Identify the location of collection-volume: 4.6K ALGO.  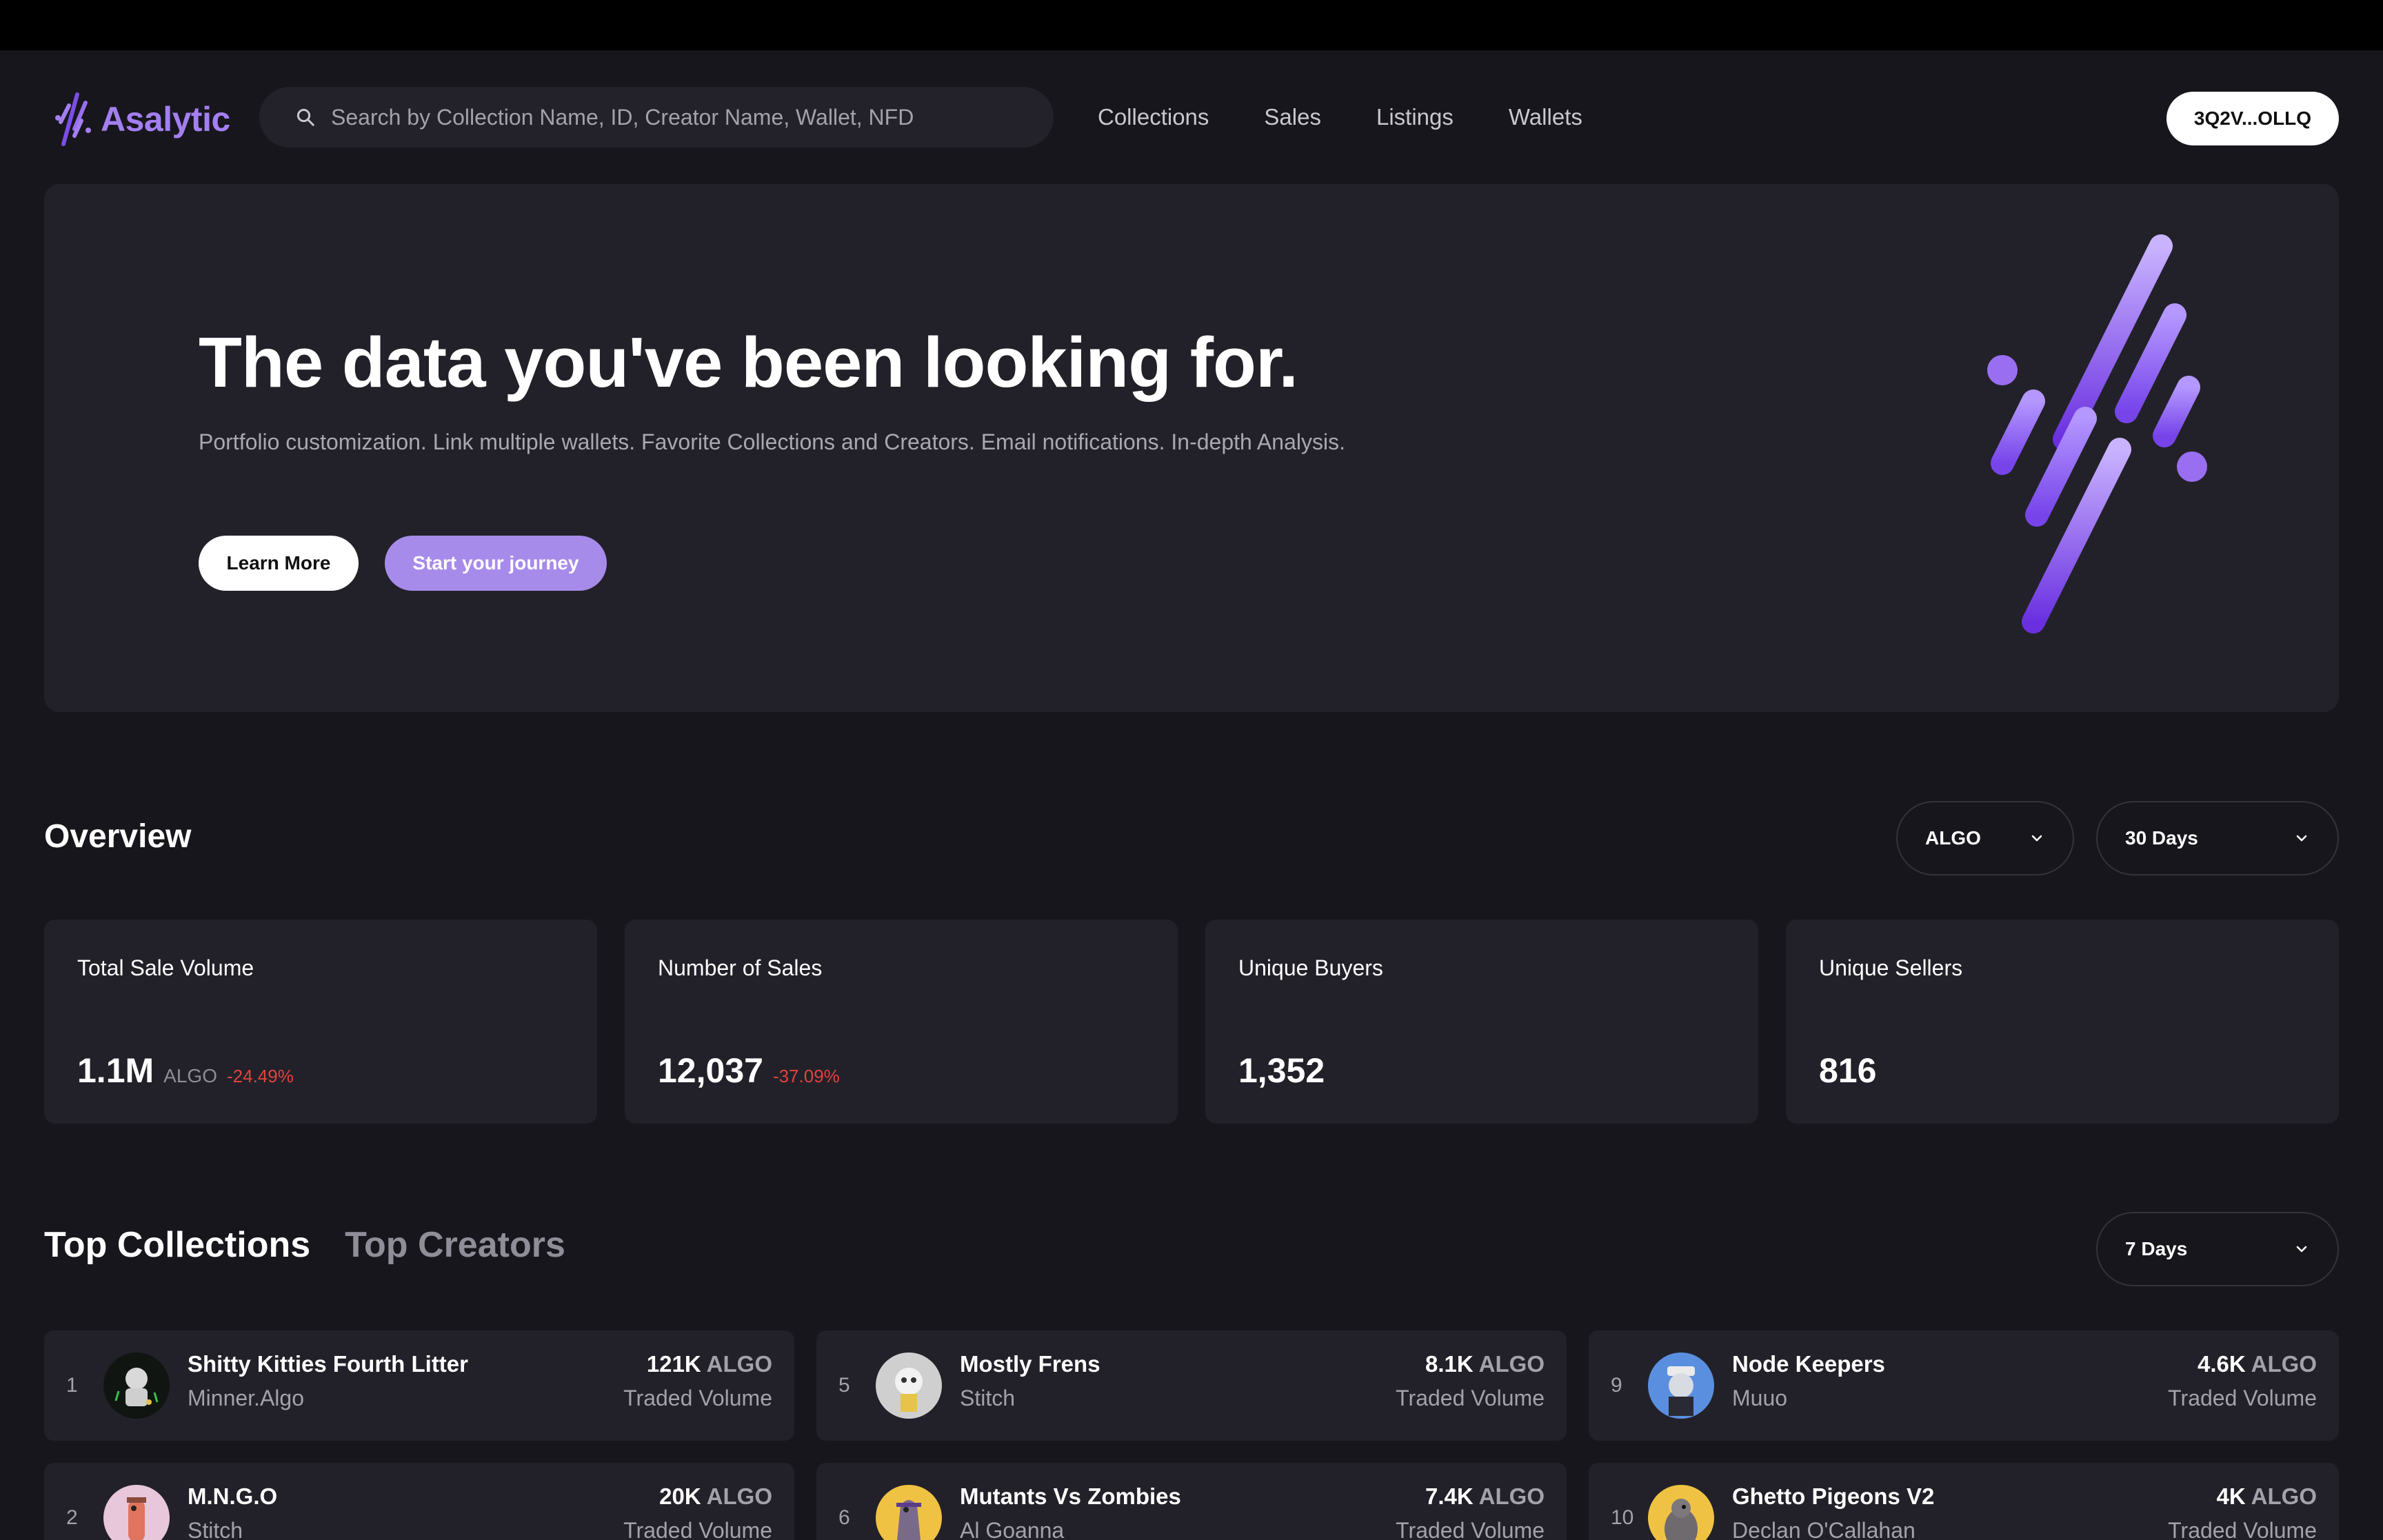
(2257, 1364).